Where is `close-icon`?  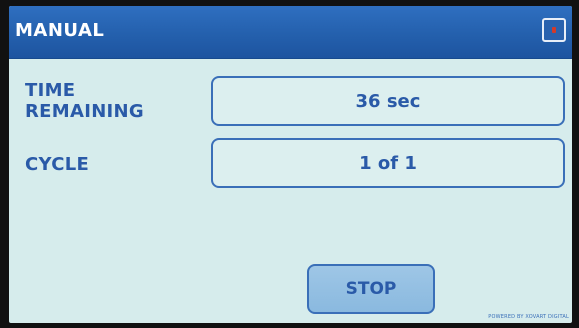 close-icon is located at coordinates (554, 30).